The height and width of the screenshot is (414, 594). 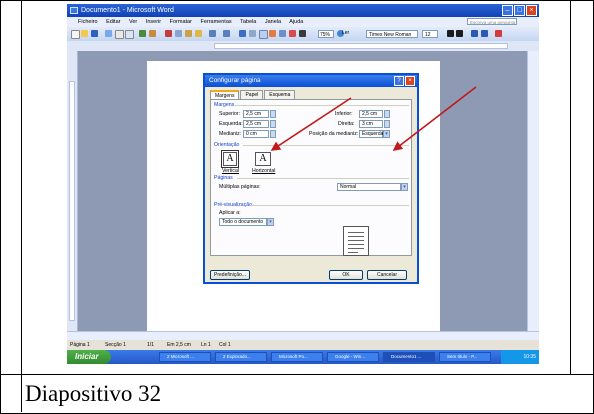 What do you see at coordinates (311, 124) in the screenshot?
I see `arrow-to-left-margin` at bounding box center [311, 124].